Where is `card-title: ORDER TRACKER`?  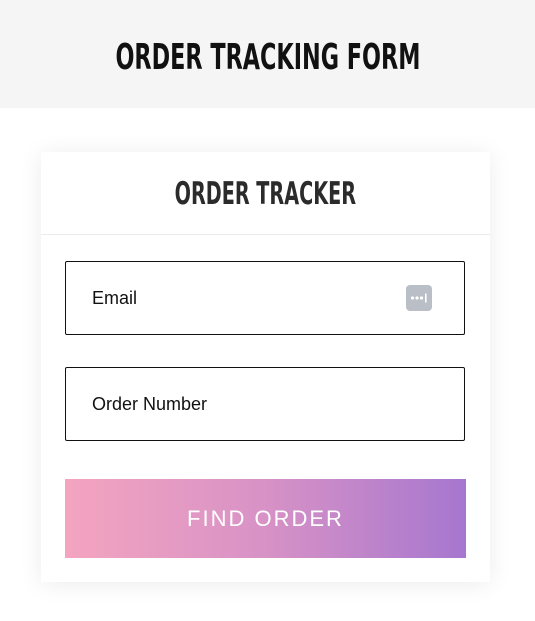 card-title: ORDER TRACKER is located at coordinates (265, 194).